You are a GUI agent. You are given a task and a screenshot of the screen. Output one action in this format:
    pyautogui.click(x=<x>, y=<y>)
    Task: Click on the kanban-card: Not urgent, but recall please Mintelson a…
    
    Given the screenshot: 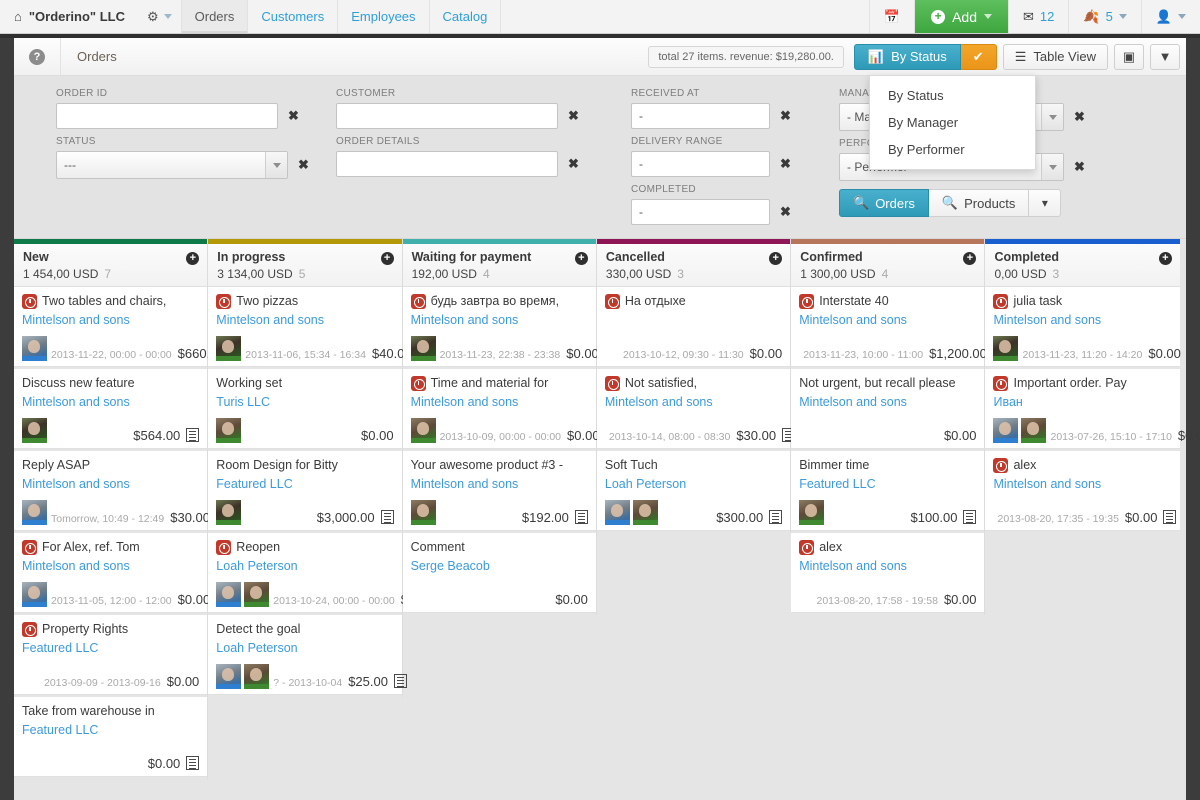 What is the action you would take?
    pyautogui.click(x=888, y=409)
    